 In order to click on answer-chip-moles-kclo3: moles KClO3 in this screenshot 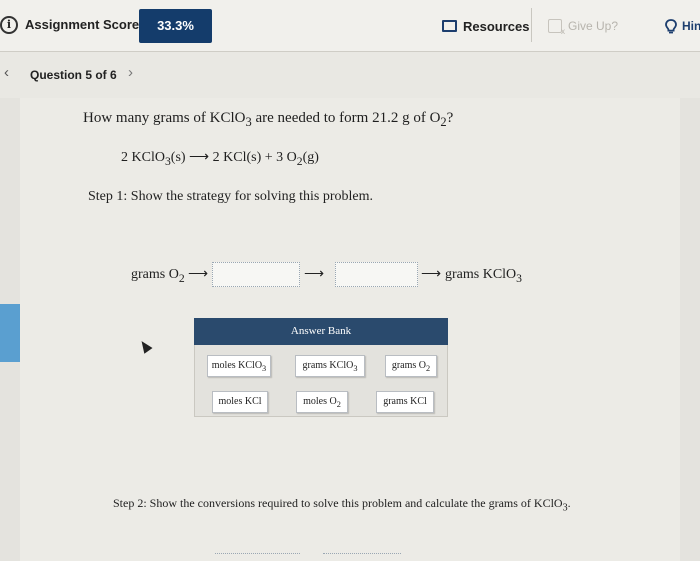, I will do `click(239, 366)`.